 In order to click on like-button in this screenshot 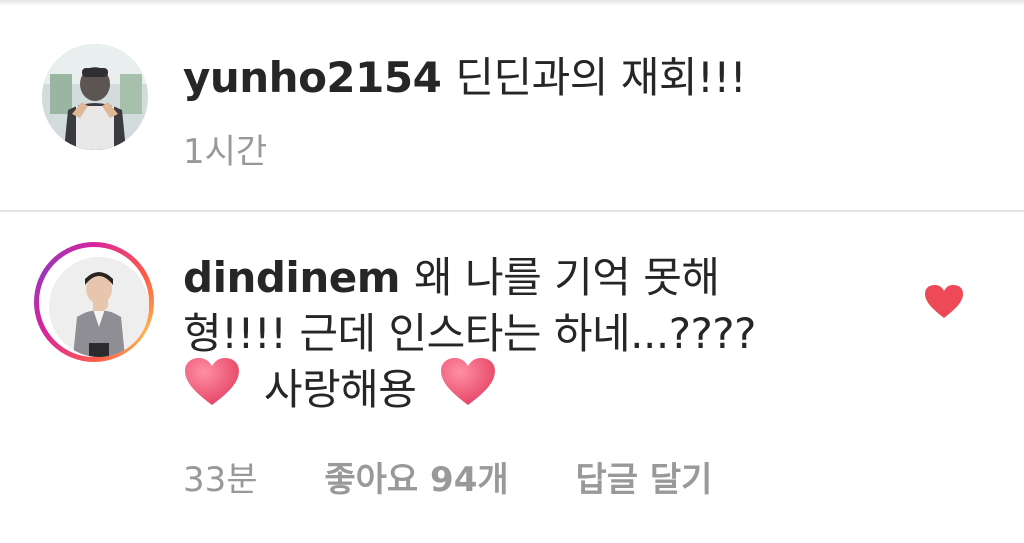, I will do `click(944, 302)`.